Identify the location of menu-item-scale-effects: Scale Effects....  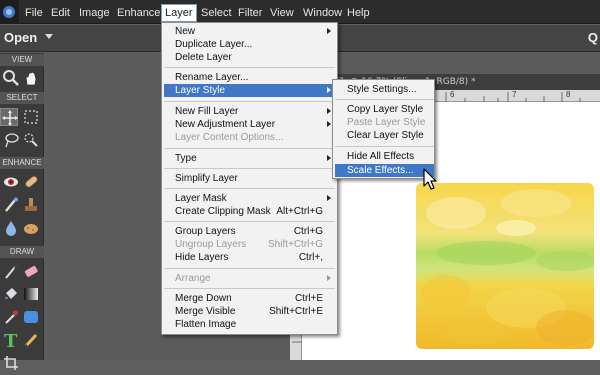
(384, 170).